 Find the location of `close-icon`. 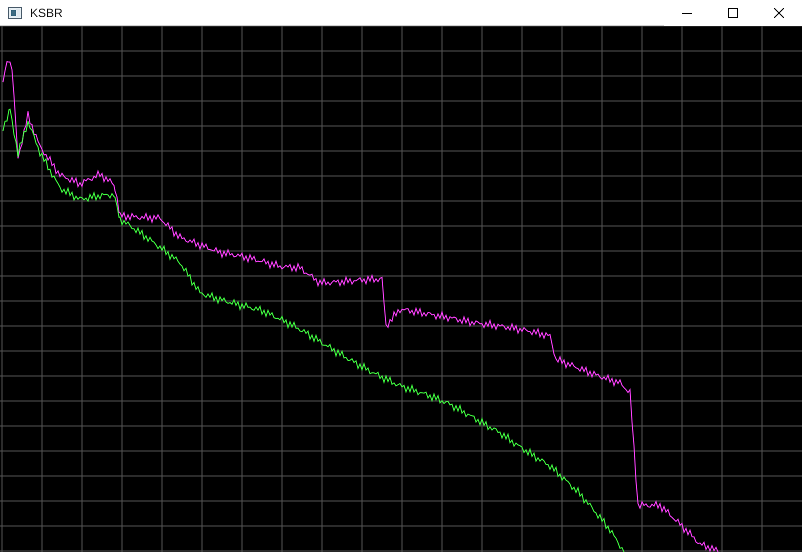

close-icon is located at coordinates (779, 13).